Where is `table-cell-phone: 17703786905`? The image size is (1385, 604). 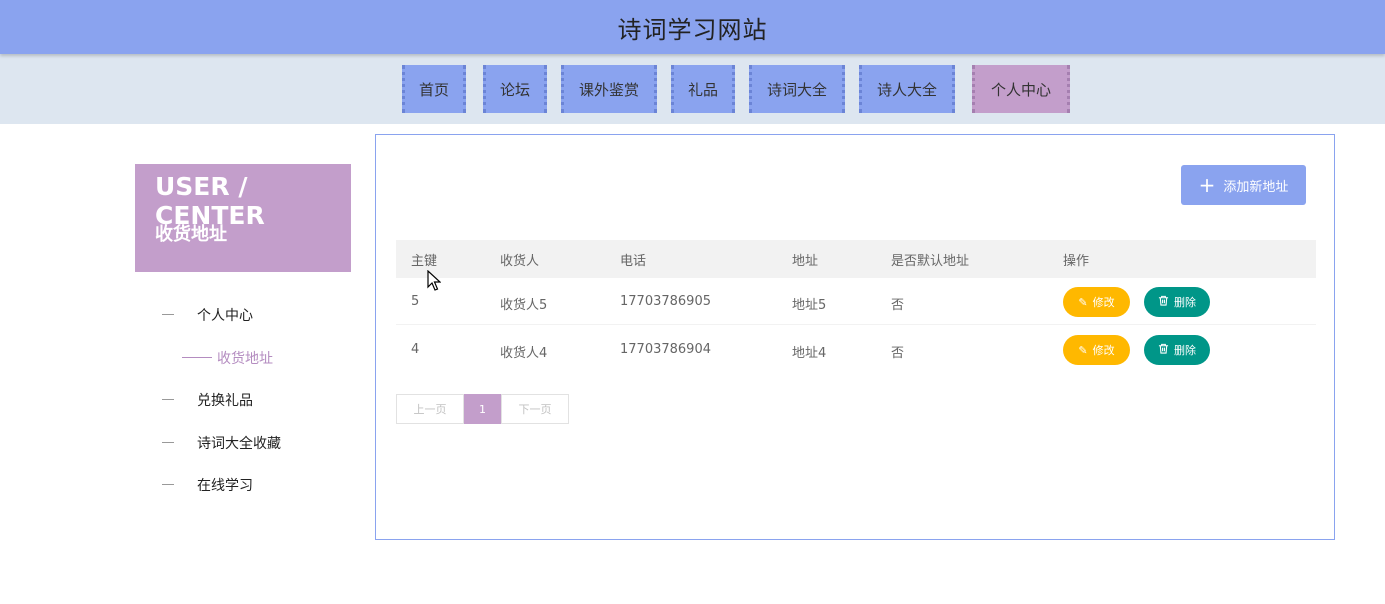
table-cell-phone: 17703786905 is located at coordinates (665, 301).